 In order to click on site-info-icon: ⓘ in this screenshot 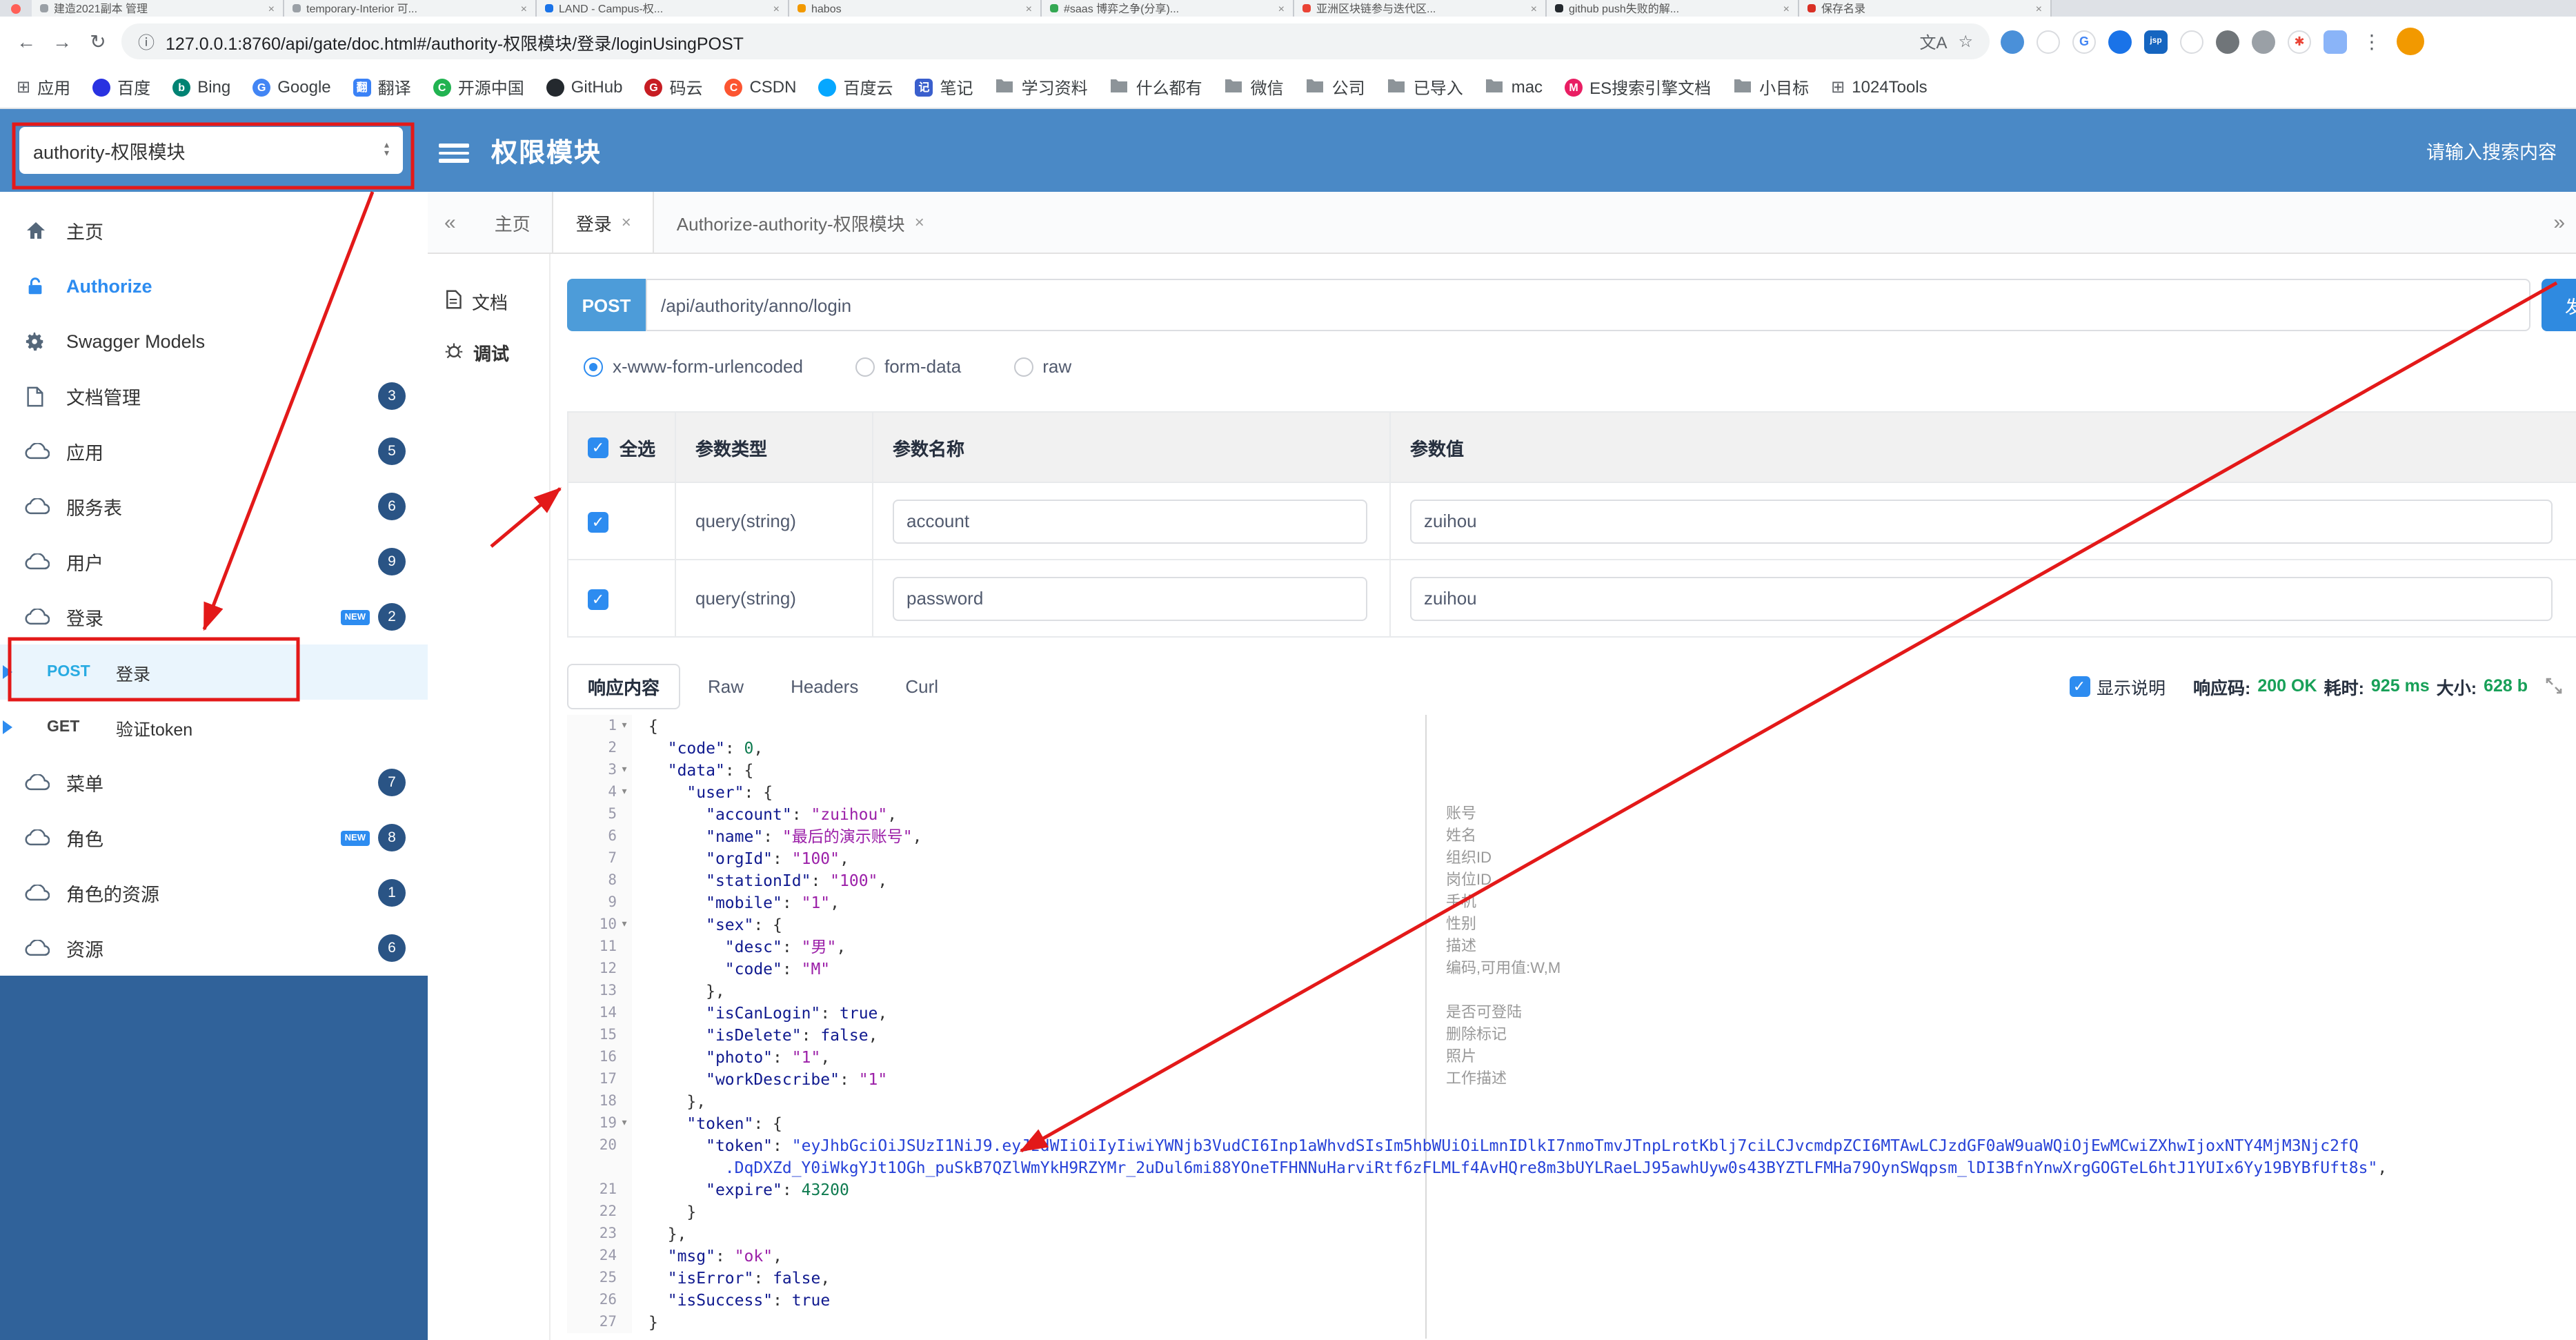, I will do `click(146, 41)`.